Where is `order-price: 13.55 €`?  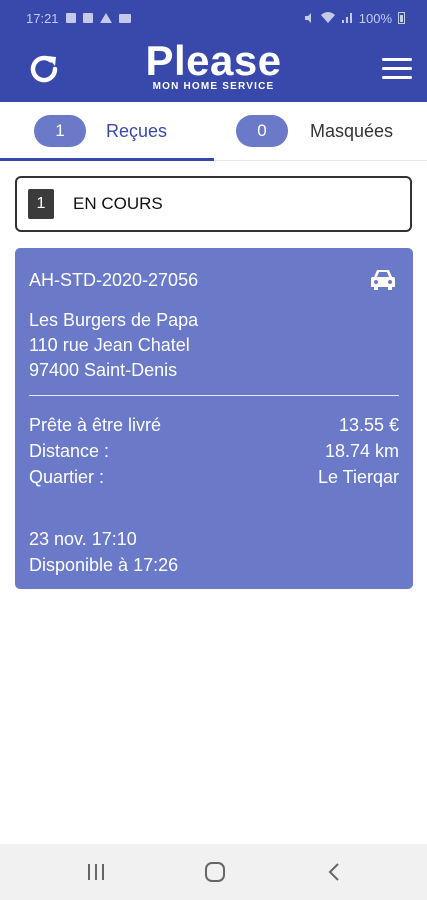
order-price: 13.55 € is located at coordinates (368, 425).